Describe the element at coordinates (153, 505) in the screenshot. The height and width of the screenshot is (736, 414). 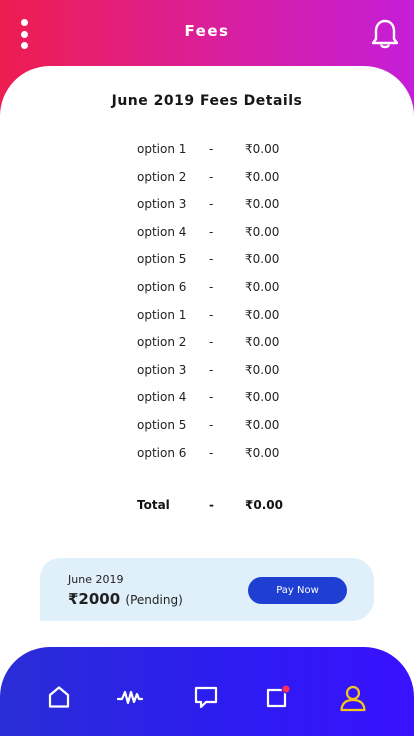
I see `total-label: Total` at that location.